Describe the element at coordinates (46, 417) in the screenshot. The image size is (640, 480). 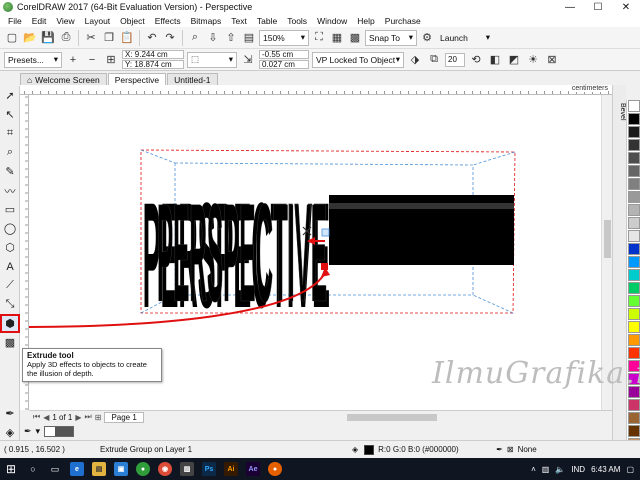
I see `prev-page-icon: ◀` at that location.